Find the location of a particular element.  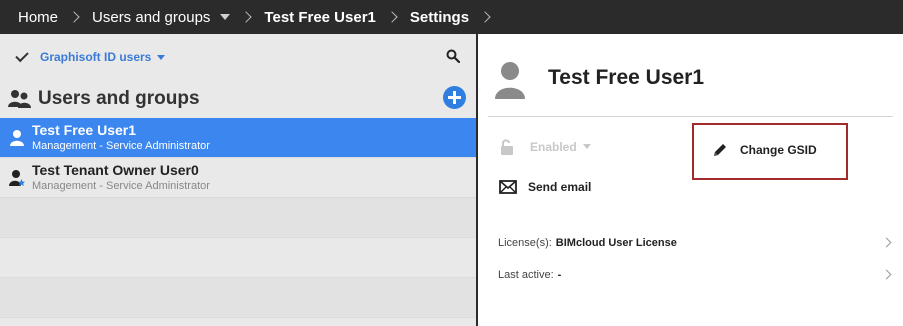

filter-bar: Graphisoft ID users is located at coordinates (238, 57).